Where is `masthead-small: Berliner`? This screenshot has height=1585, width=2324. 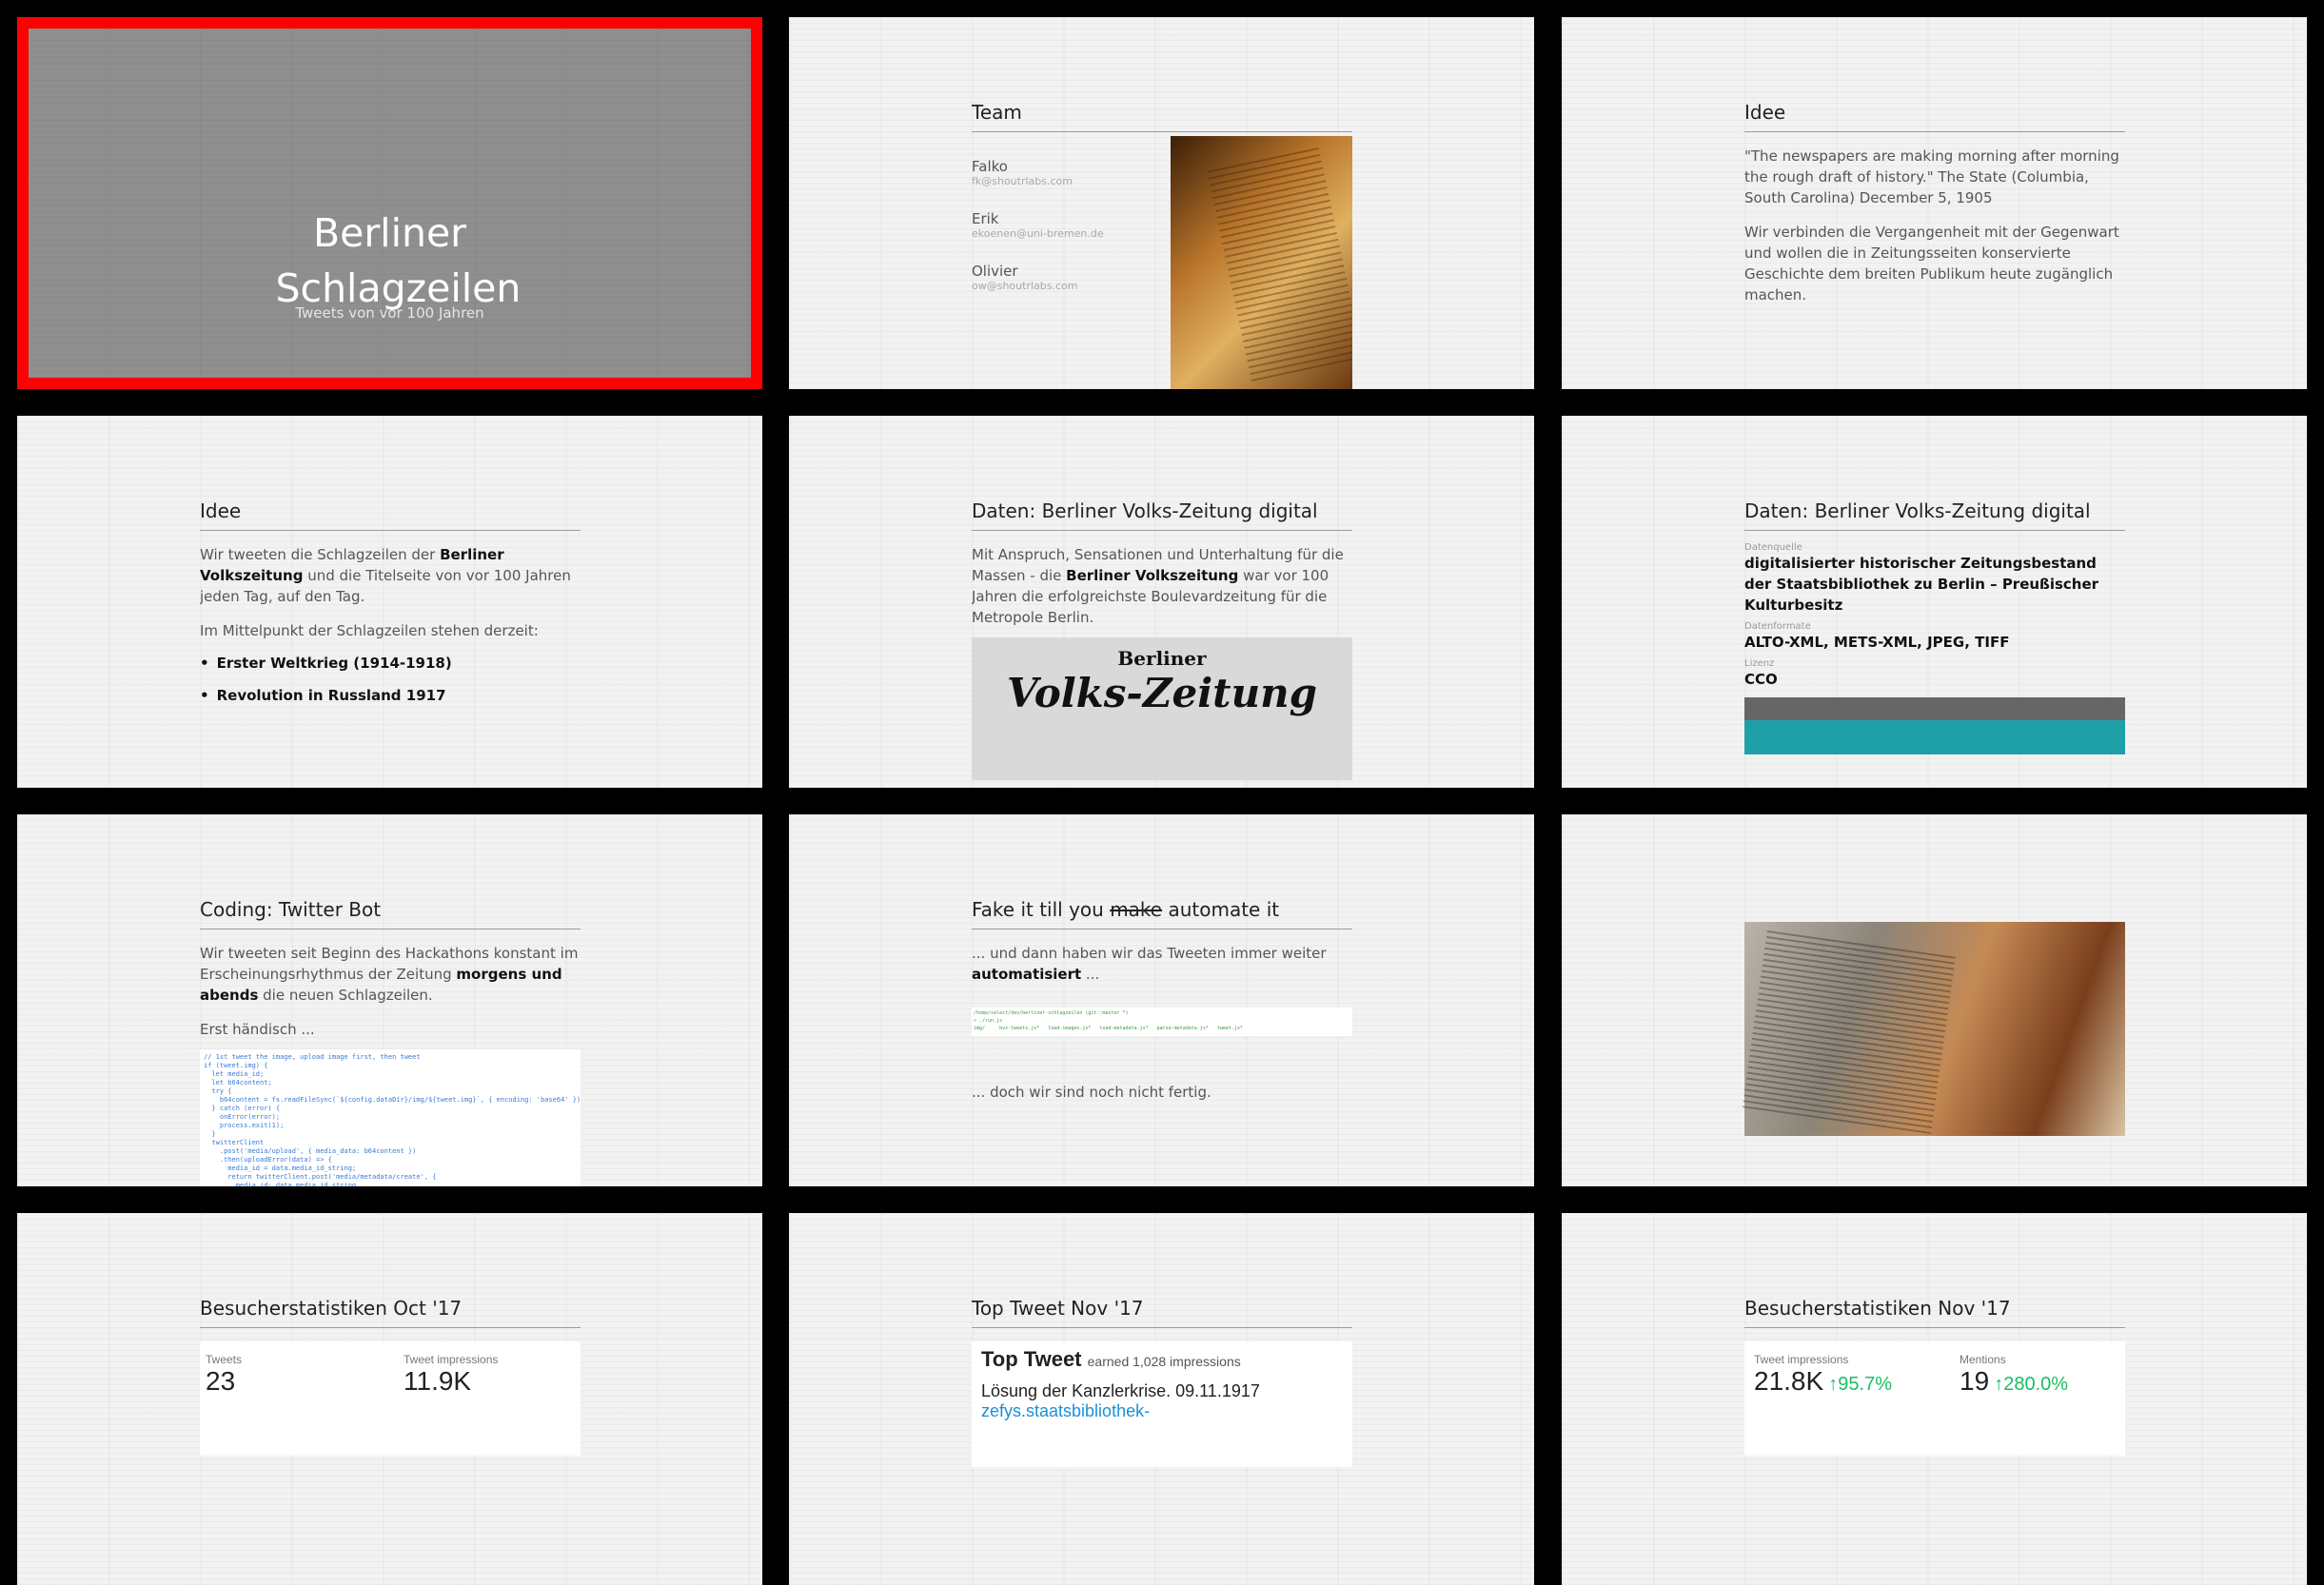 masthead-small: Berliner is located at coordinates (1162, 658).